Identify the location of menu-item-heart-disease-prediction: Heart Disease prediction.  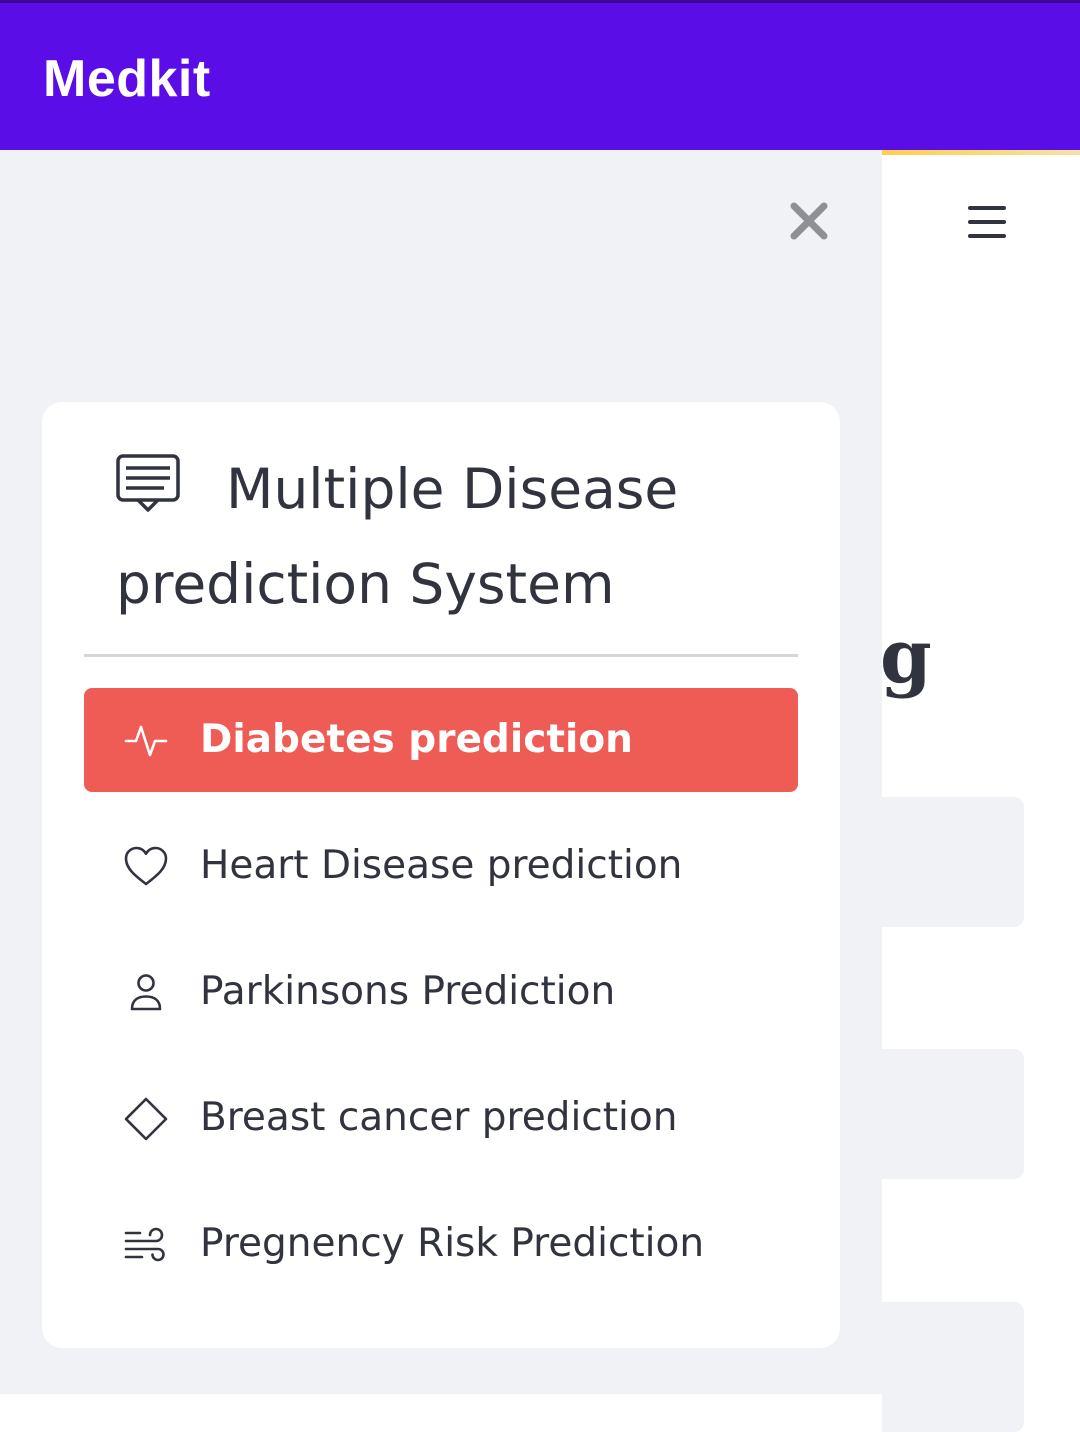
(441, 866).